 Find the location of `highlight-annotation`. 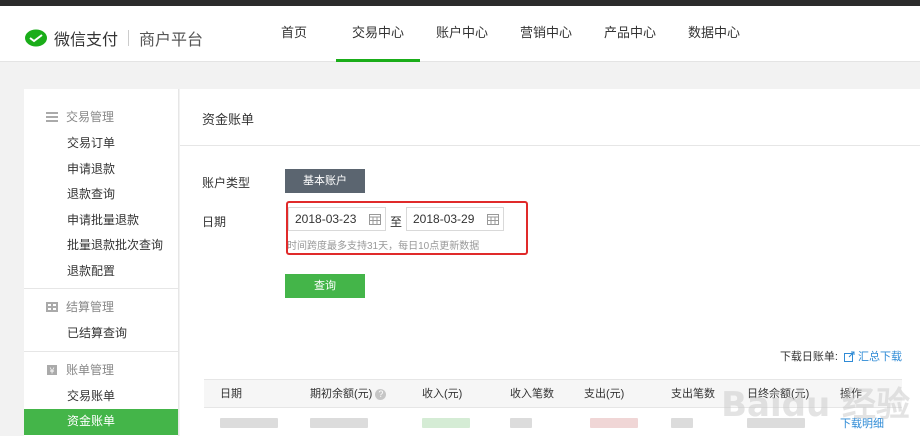

highlight-annotation is located at coordinates (407, 228).